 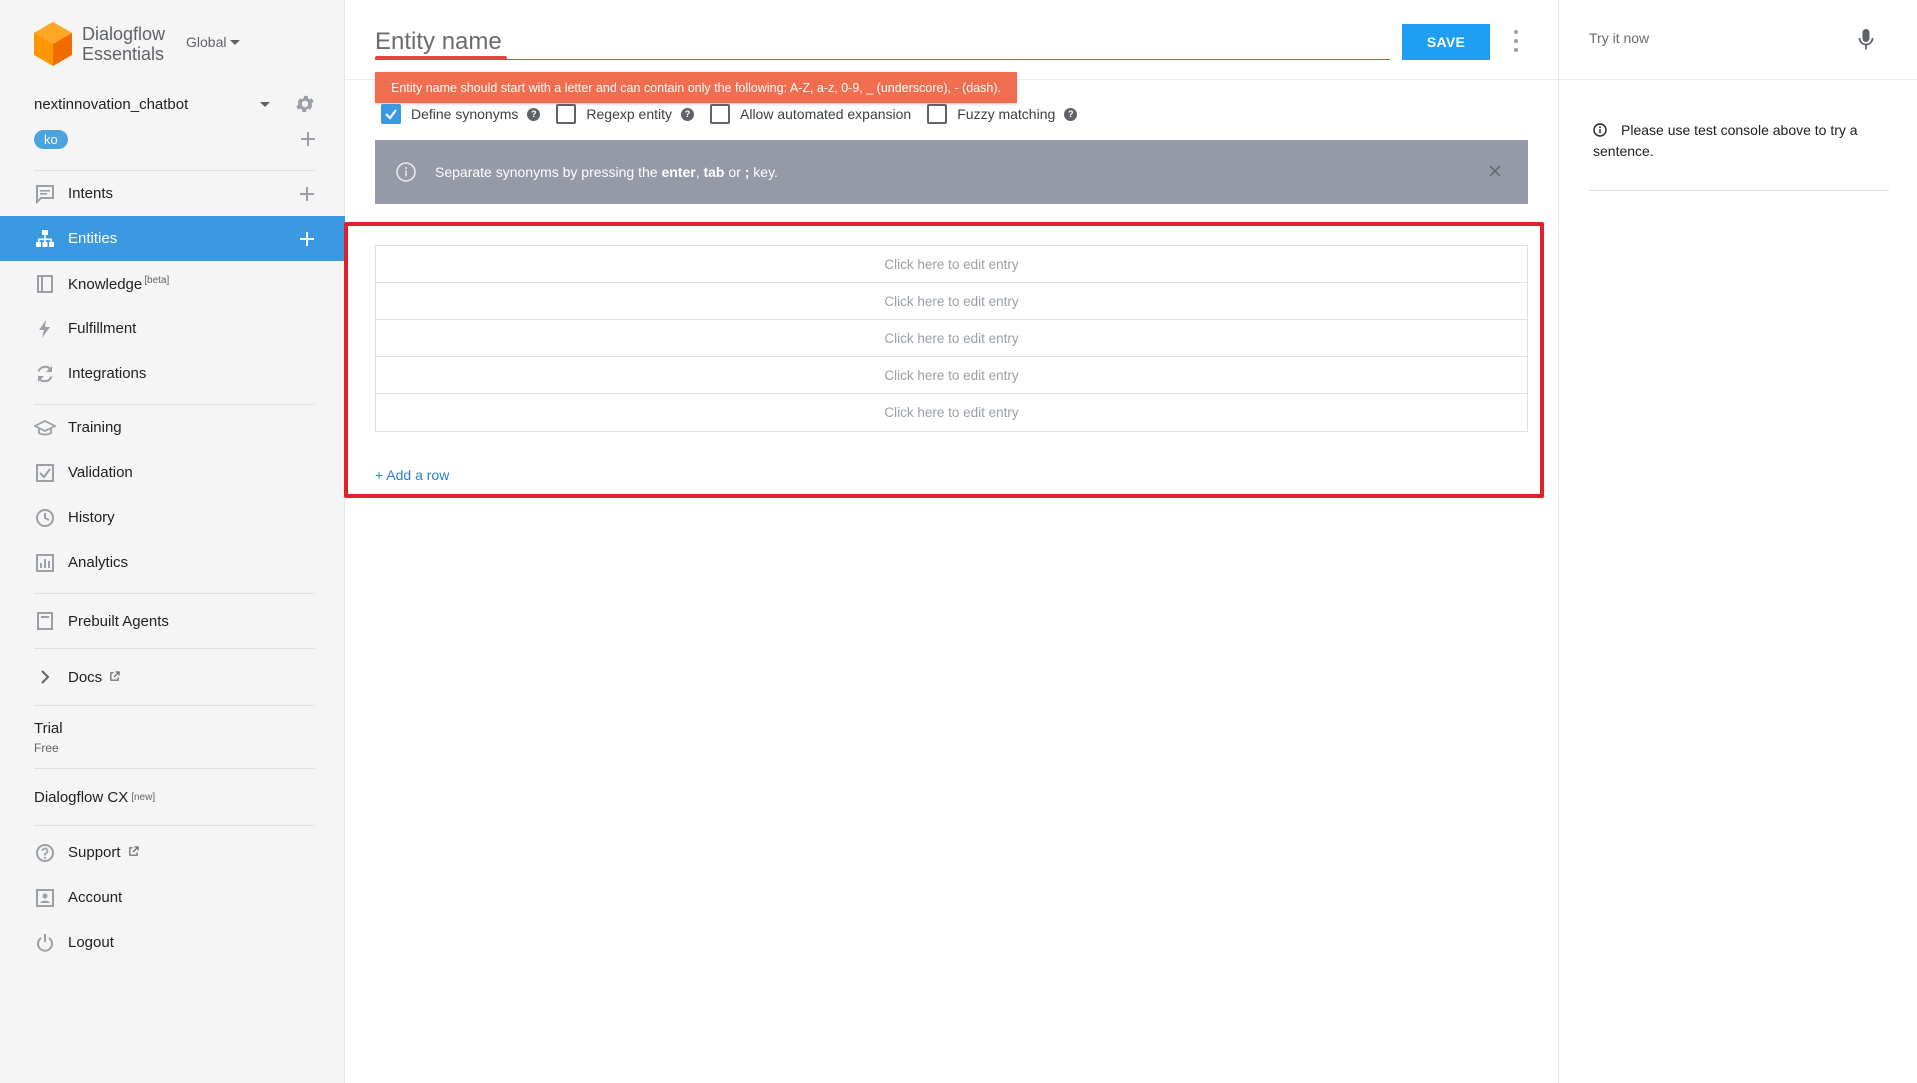 What do you see at coordinates (172, 852) in the screenshot?
I see `sidebar-item-support: Support` at bounding box center [172, 852].